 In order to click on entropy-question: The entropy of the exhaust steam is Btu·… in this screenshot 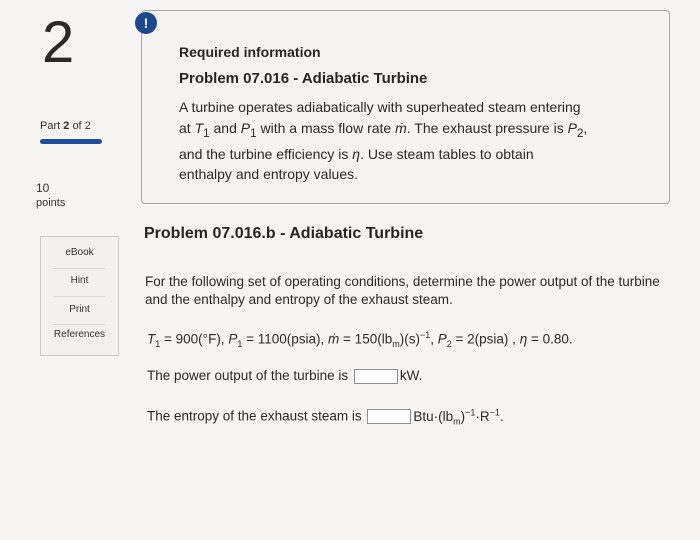, I will do `click(325, 416)`.